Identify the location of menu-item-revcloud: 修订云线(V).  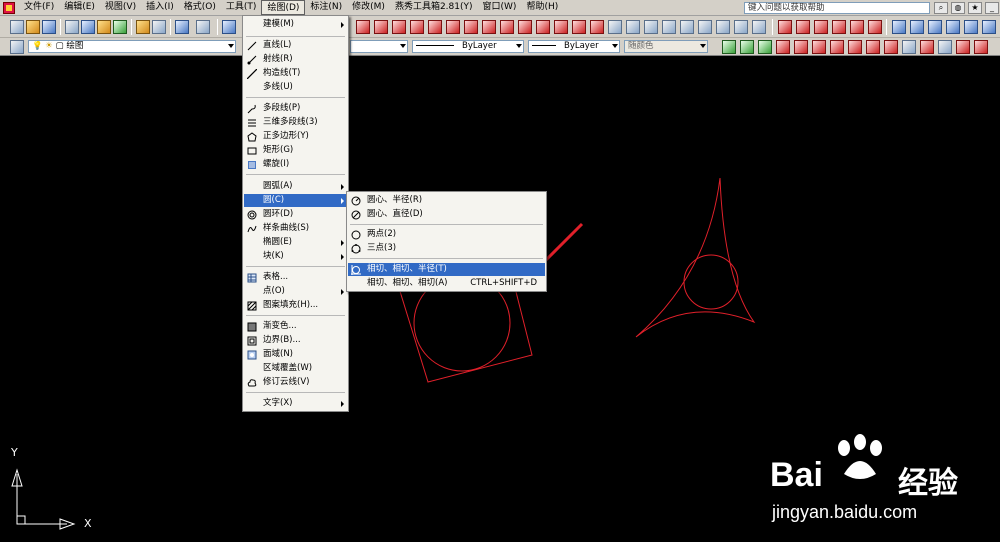
(295, 382).